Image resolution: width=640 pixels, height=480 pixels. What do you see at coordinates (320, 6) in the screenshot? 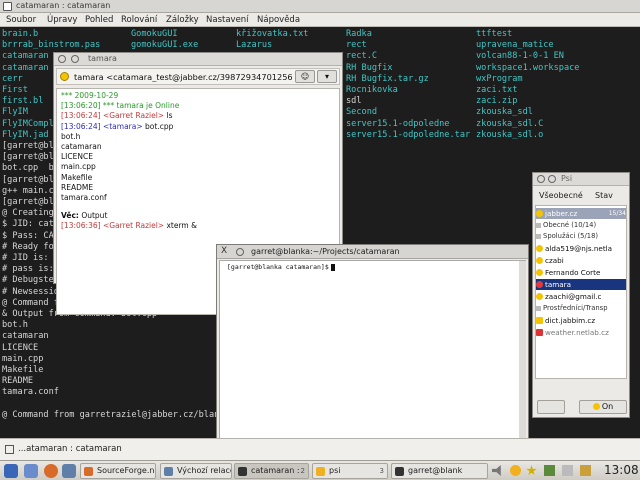
I see `terminal-titlebar: catamaran` at bounding box center [320, 6].